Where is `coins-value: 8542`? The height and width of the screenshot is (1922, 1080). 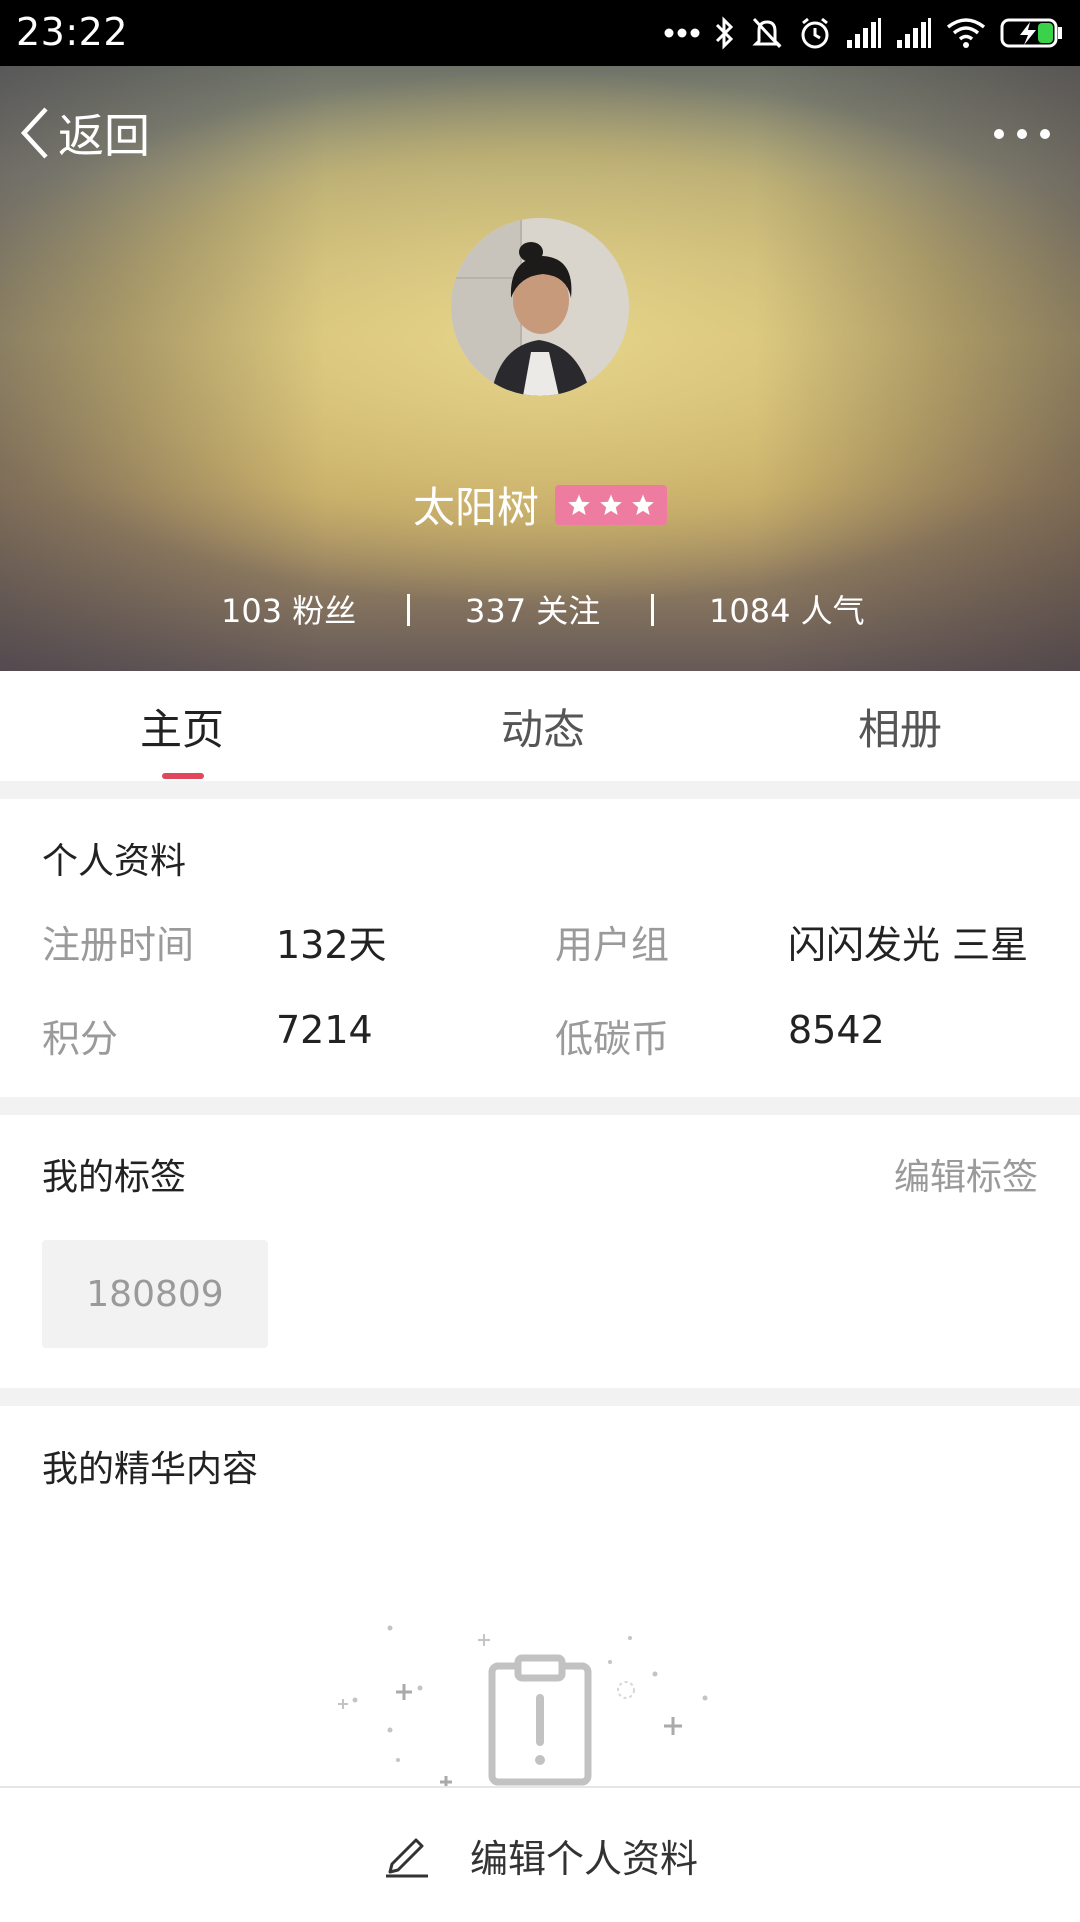 coins-value: 8542 is located at coordinates (836, 1030).